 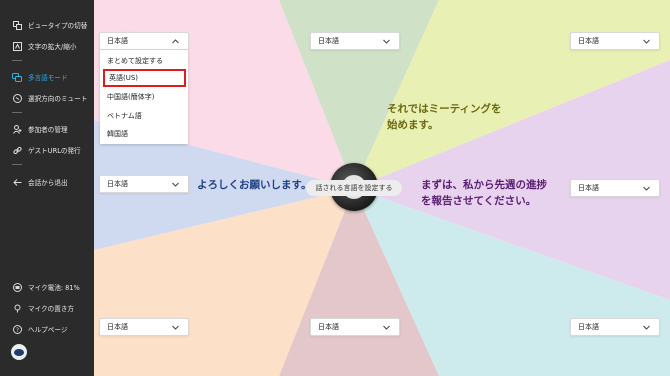 I want to click on sidebar-item-label: マイクの置き方, so click(x=51, y=309).